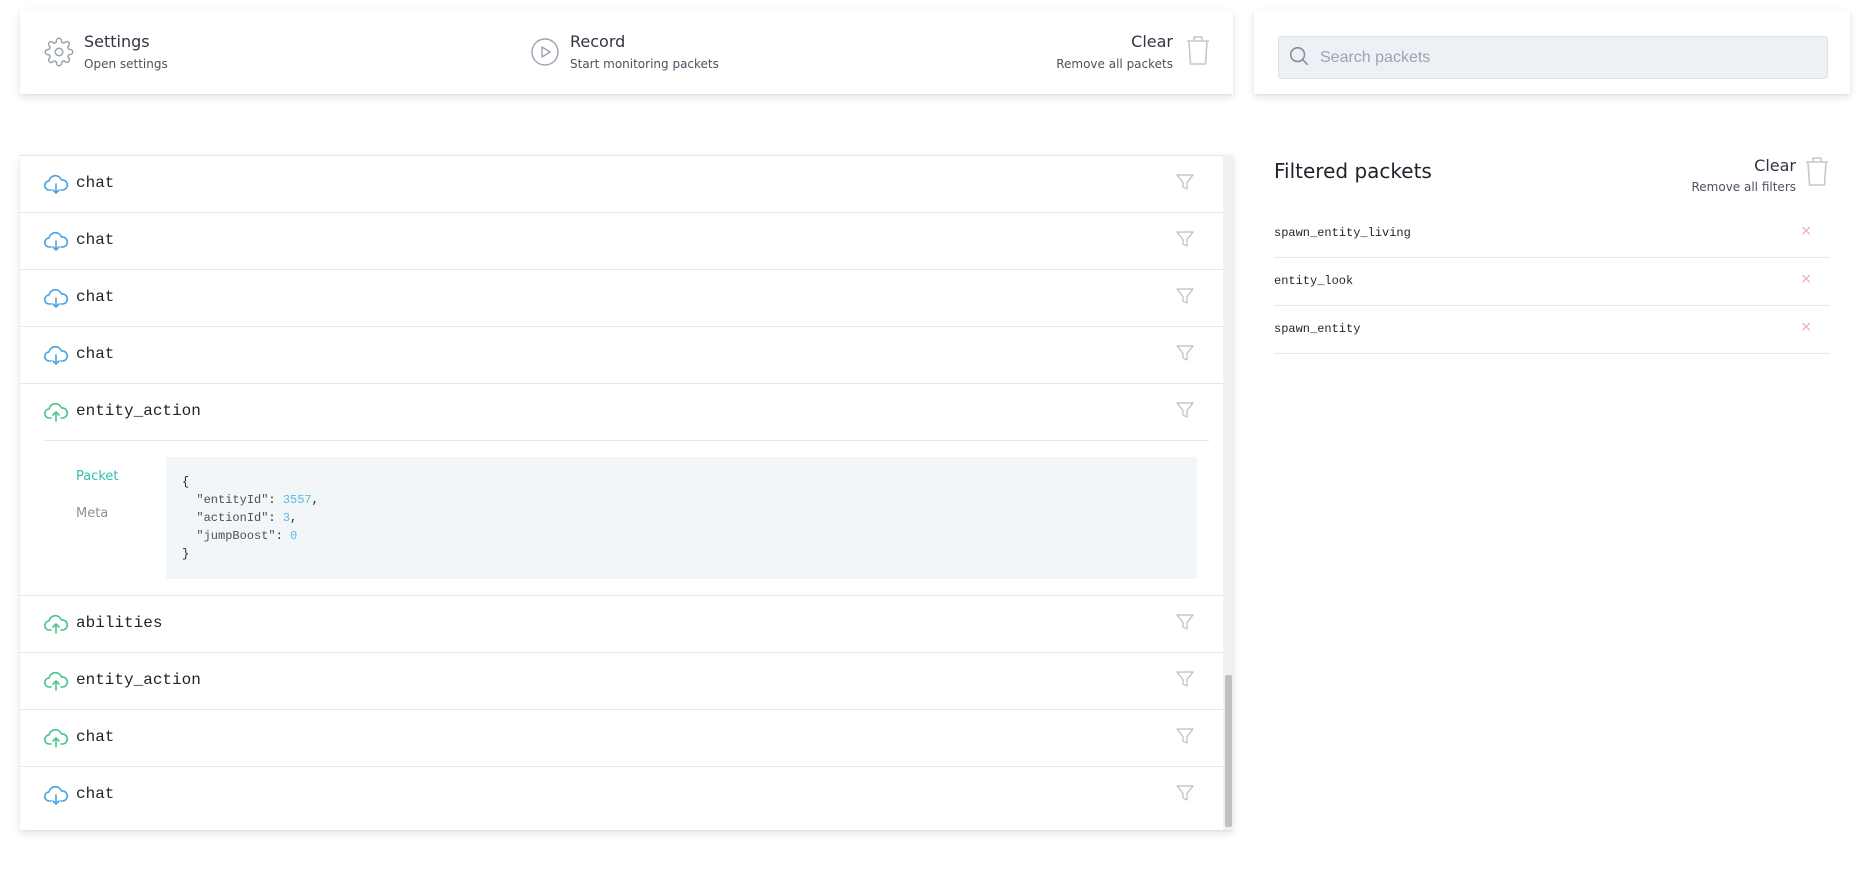 The height and width of the screenshot is (870, 1870). Describe the element at coordinates (1560, 57) in the screenshot. I see `search-input` at that location.